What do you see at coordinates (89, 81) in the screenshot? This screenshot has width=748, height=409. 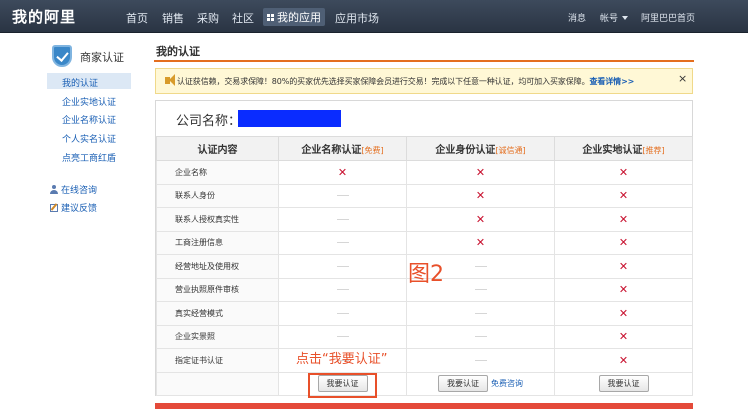 I see `sidebar-item-my-certification: 我的认证` at bounding box center [89, 81].